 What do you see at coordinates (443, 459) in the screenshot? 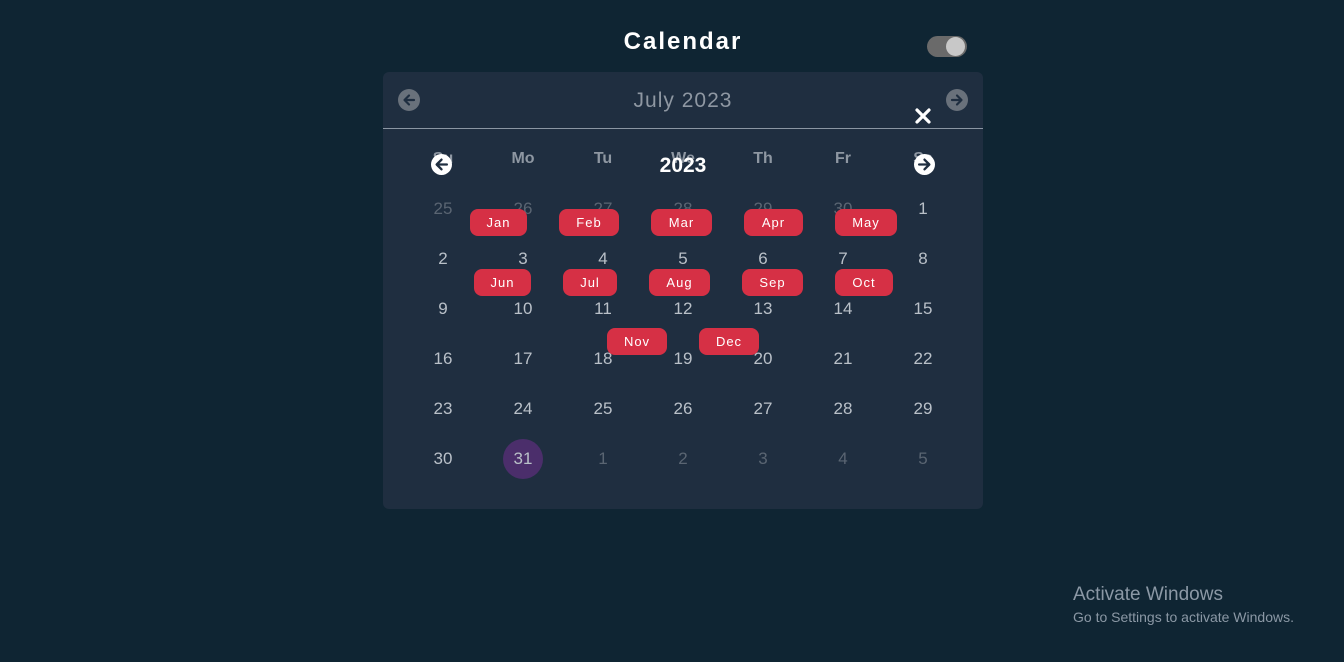
I see `day-cell: 30` at bounding box center [443, 459].